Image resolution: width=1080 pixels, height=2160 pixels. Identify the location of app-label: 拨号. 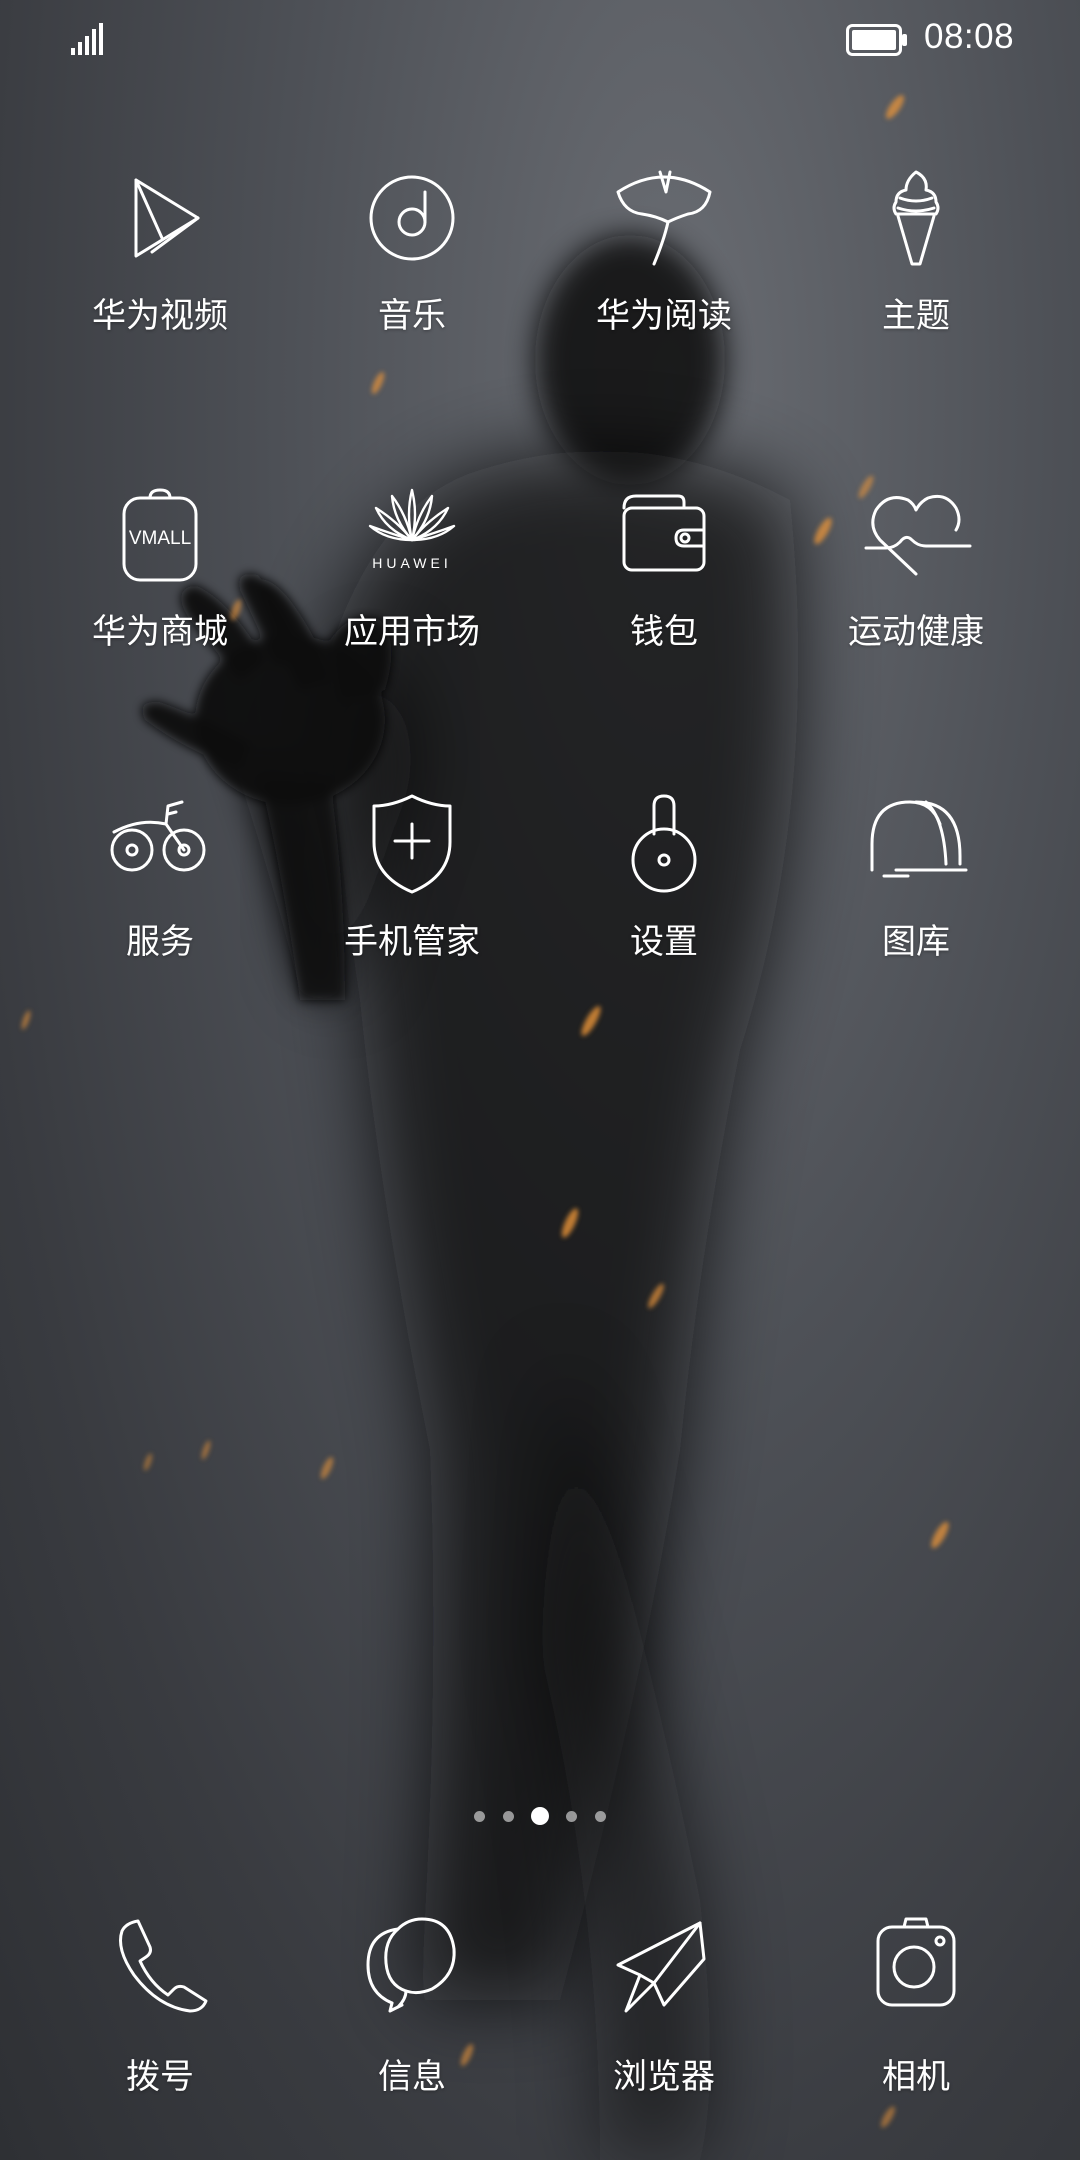
(160, 2077).